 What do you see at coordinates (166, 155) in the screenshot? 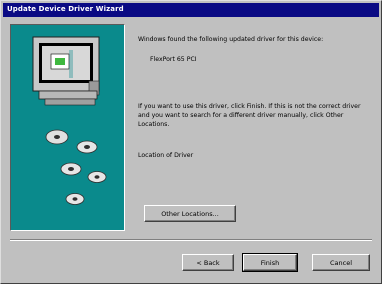
I see `driver-location-label: Location of Driver` at bounding box center [166, 155].